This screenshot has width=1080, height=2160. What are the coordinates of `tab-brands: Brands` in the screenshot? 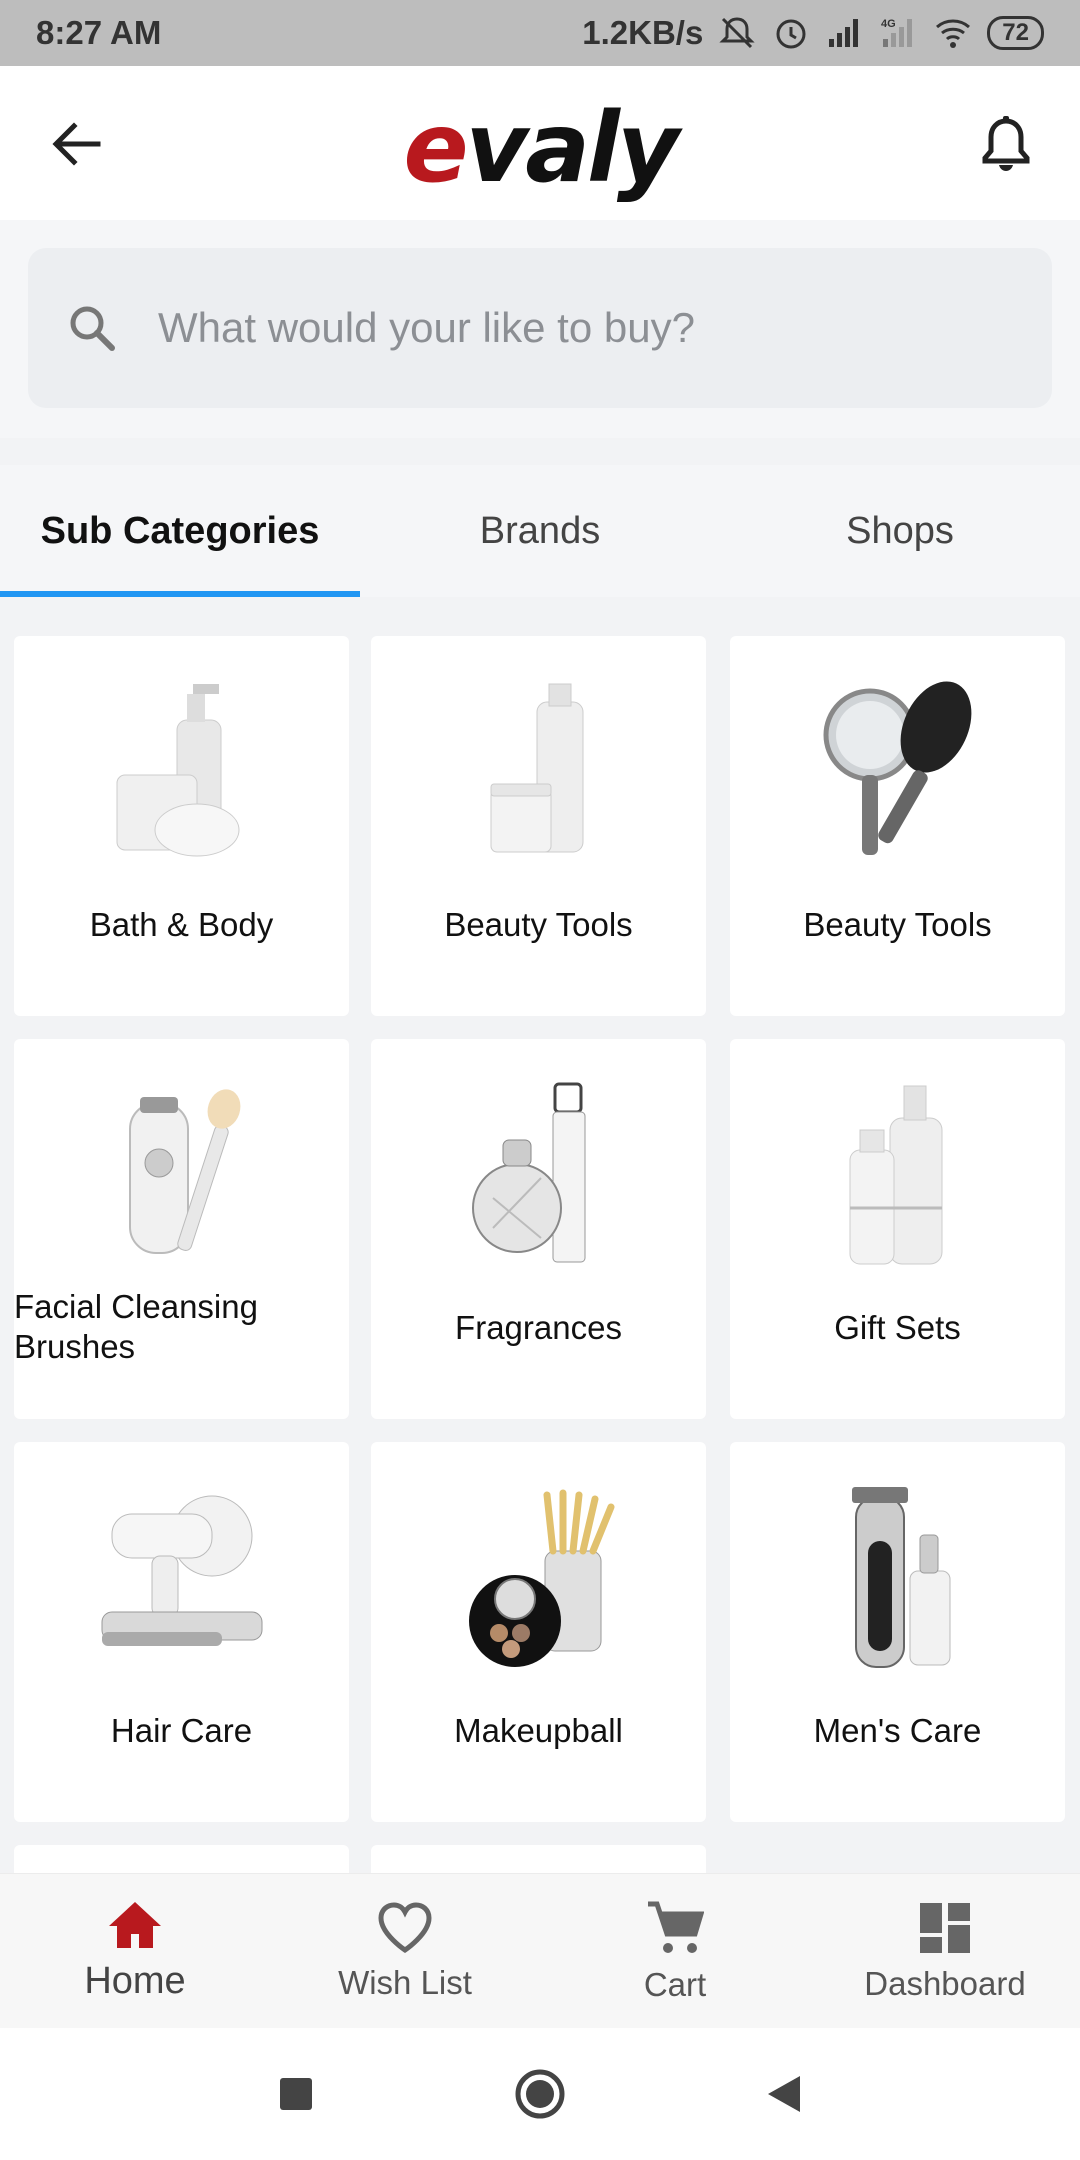 It's located at (540, 531).